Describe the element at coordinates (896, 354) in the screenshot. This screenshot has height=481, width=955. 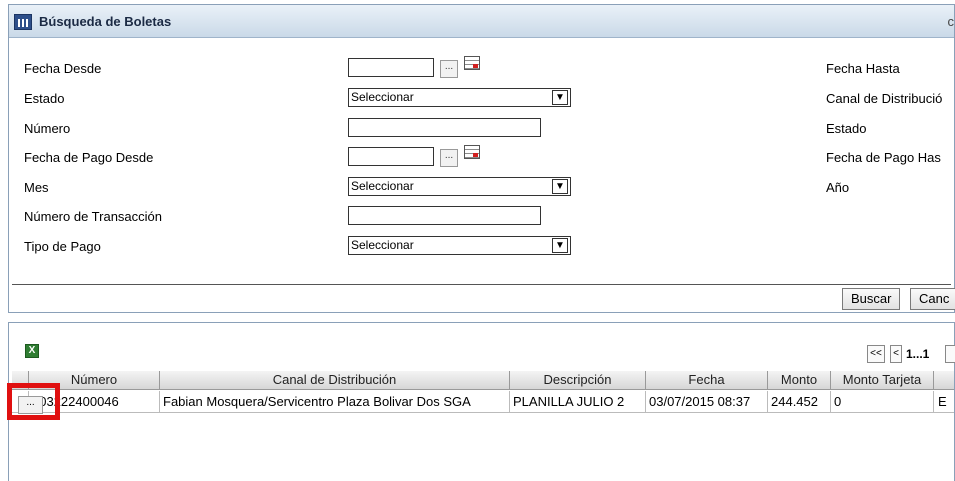
I see `prev-page-button: <` at that location.